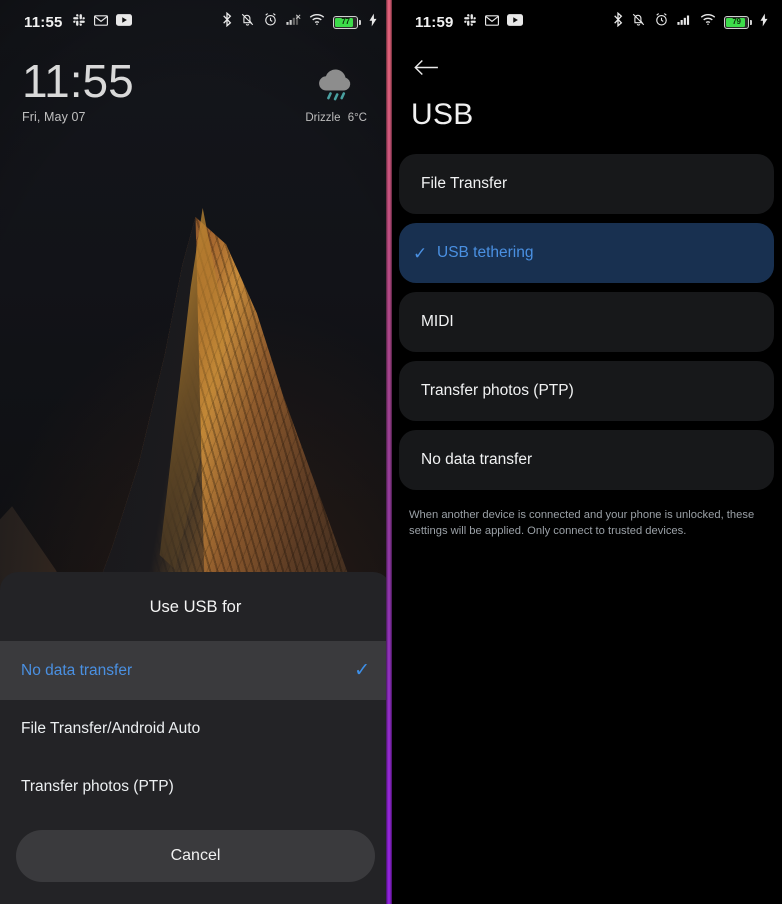 The image size is (782, 904). What do you see at coordinates (497, 390) in the screenshot?
I see `usb-option-label: Transfer photos (PTP)` at bounding box center [497, 390].